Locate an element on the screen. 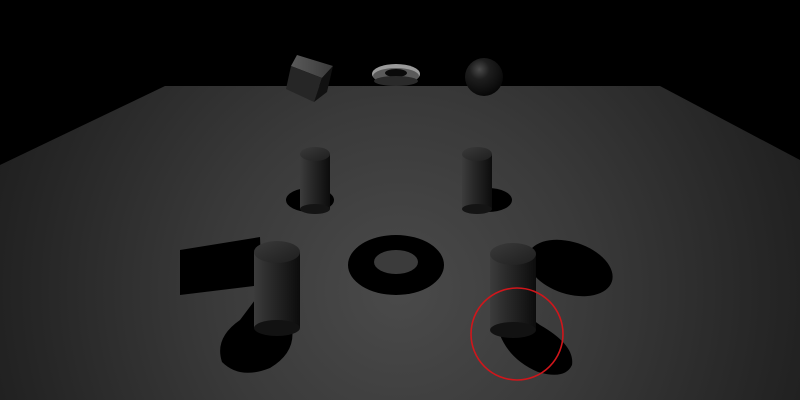 This screenshot has width=800, height=400. torus-shadow-hole is located at coordinates (396, 262).